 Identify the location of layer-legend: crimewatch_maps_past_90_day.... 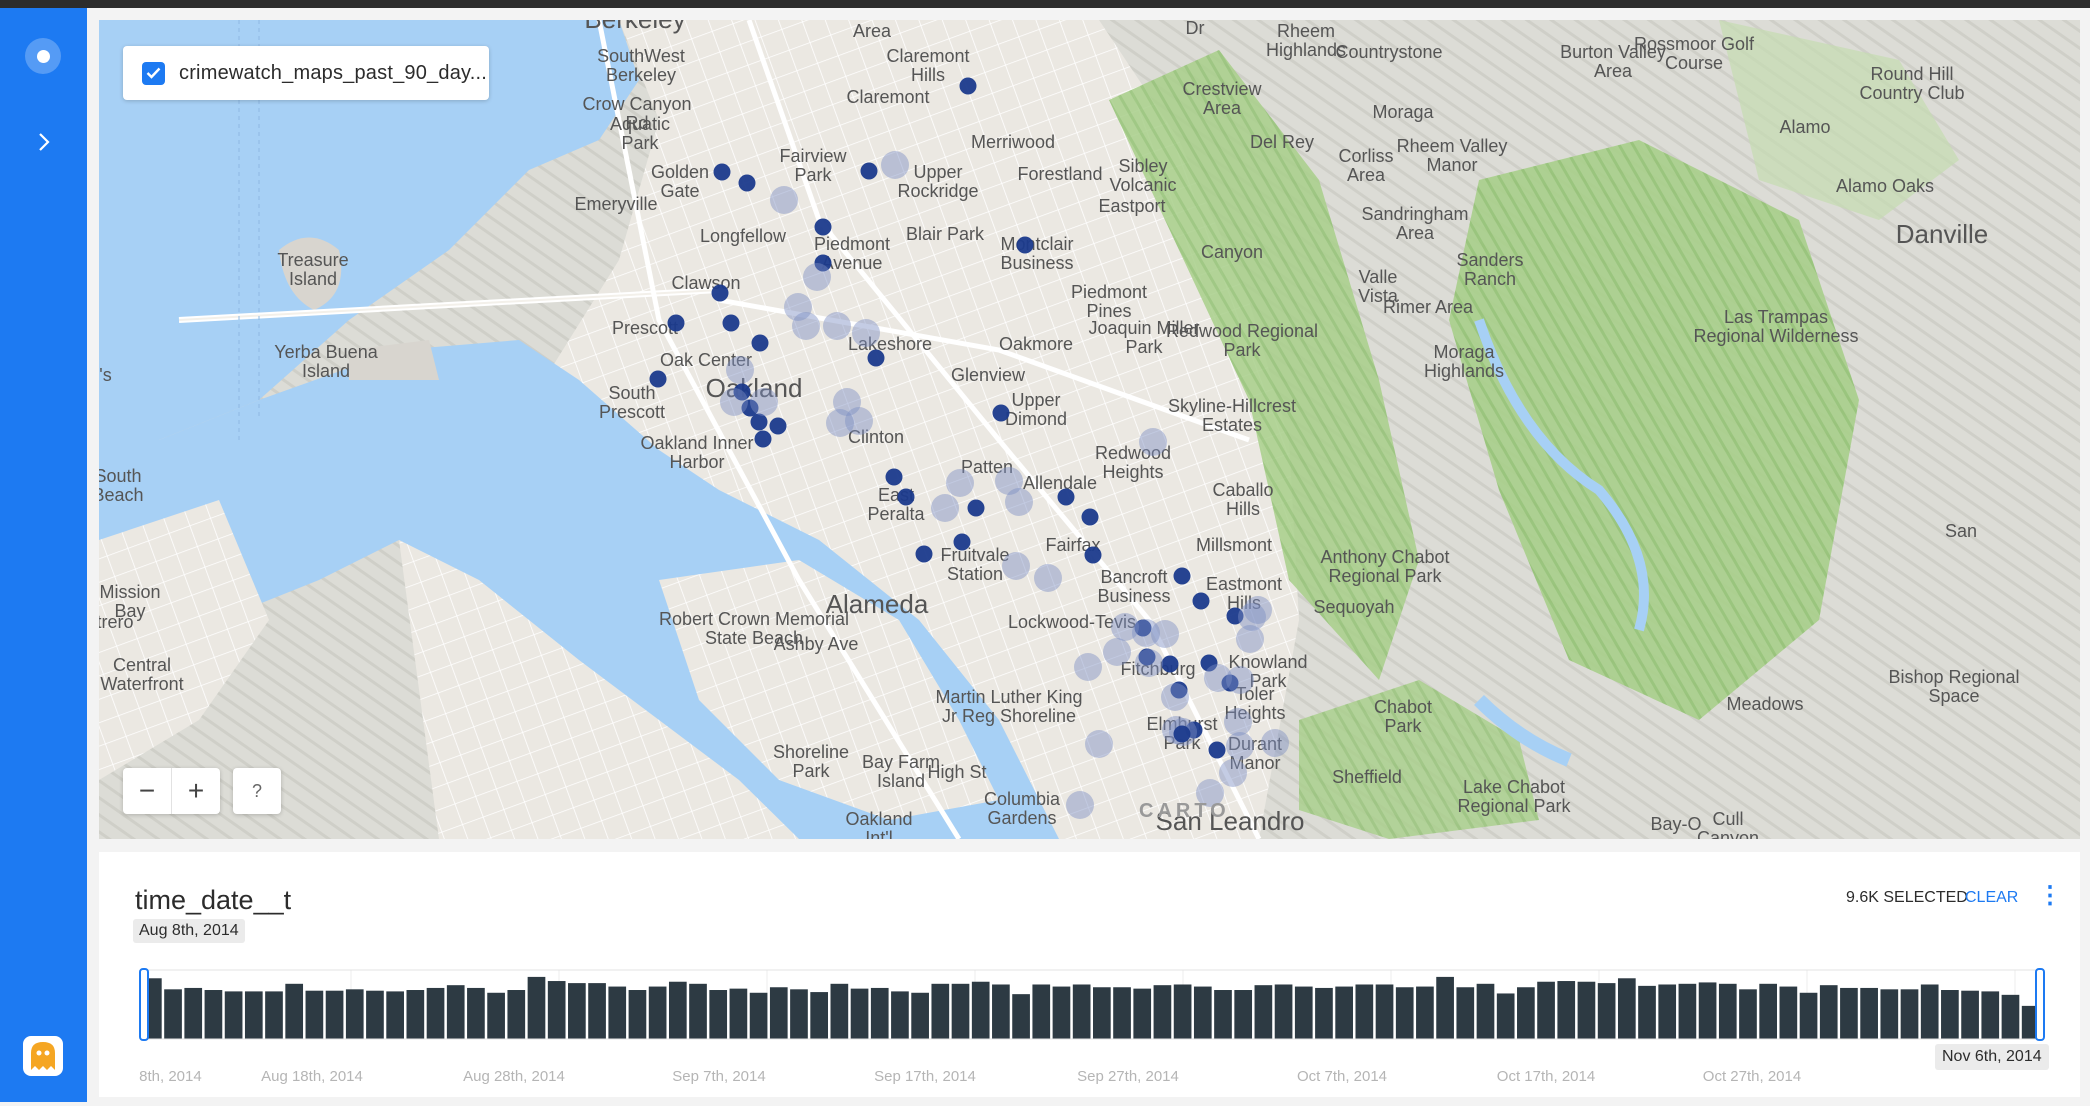
(306, 73).